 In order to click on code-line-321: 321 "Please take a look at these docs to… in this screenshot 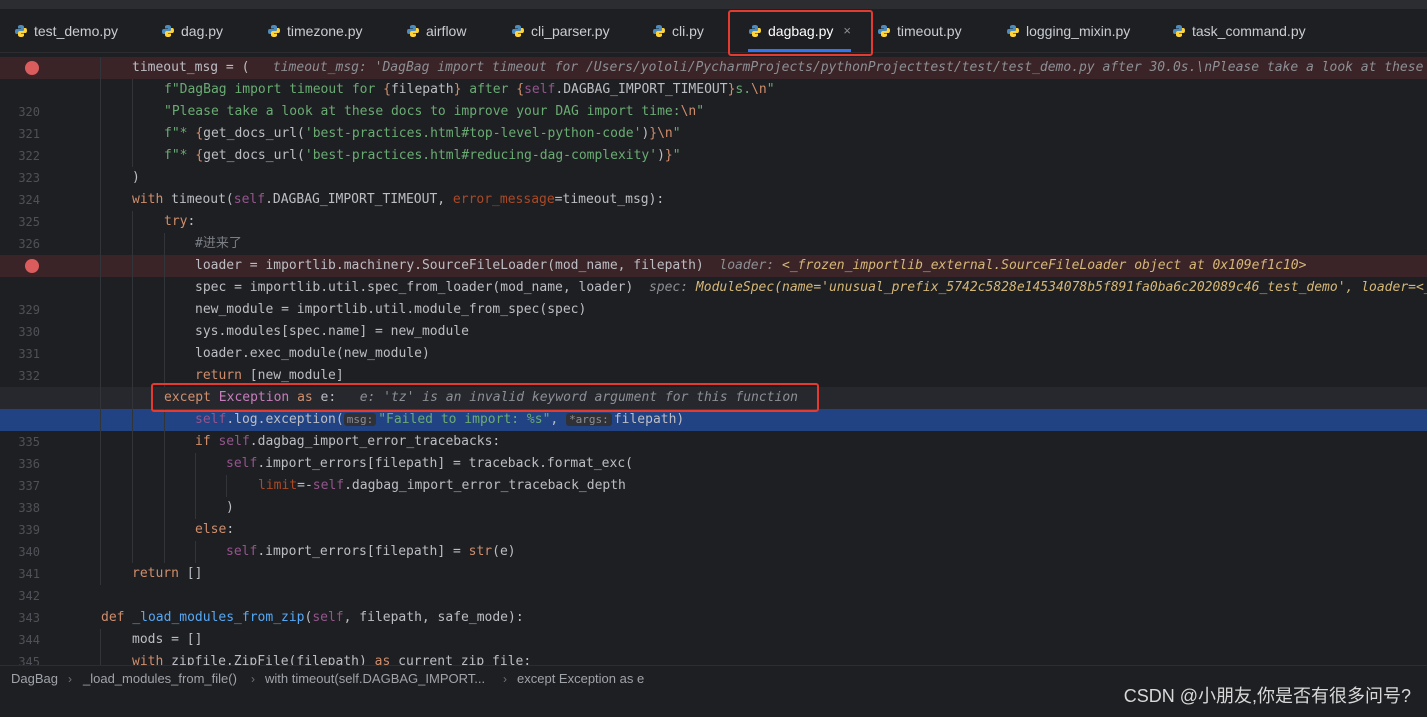, I will do `click(713, 121)`.